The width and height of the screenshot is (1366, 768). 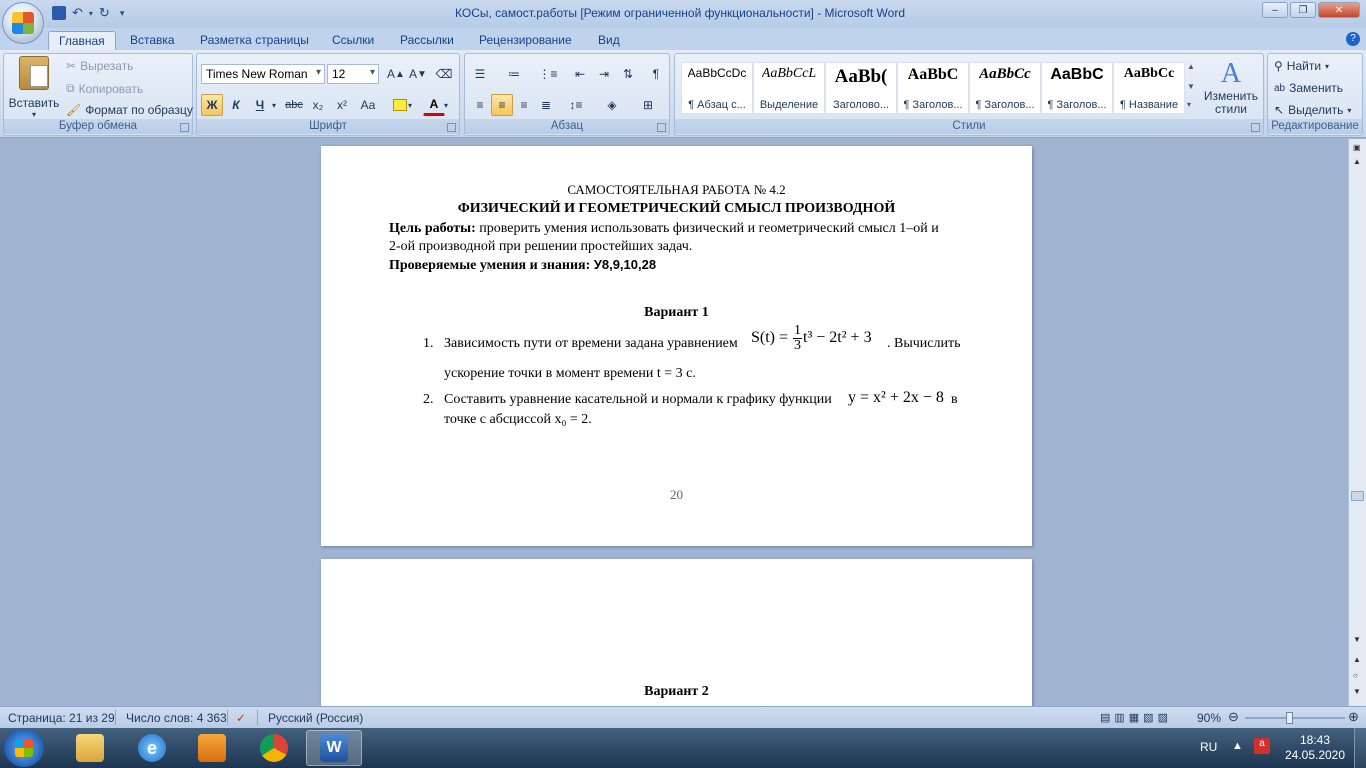 I want to click on font-launcher-icon, so click(x=451, y=127).